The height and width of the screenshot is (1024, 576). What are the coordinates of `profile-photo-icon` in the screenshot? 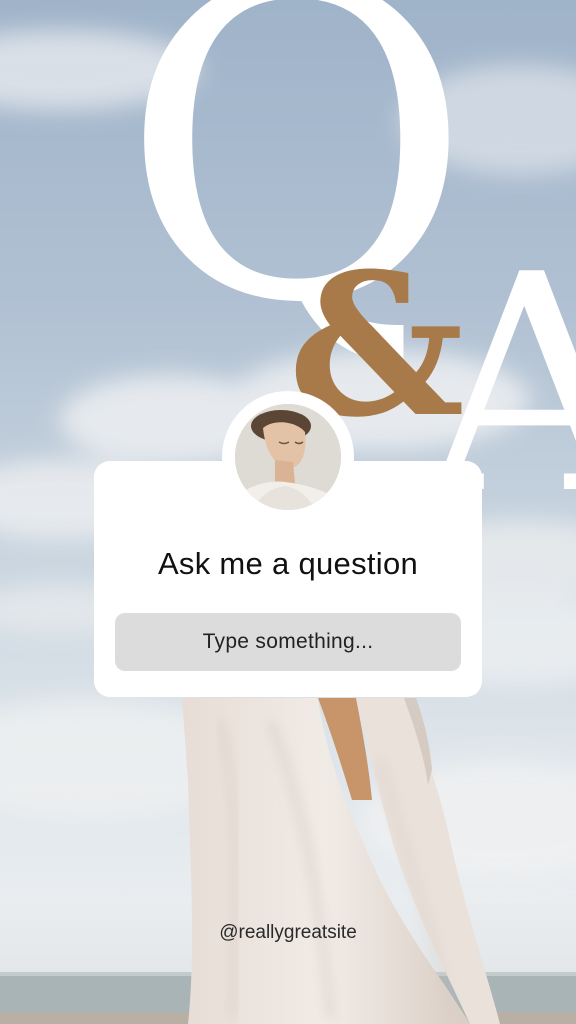 It's located at (288, 457).